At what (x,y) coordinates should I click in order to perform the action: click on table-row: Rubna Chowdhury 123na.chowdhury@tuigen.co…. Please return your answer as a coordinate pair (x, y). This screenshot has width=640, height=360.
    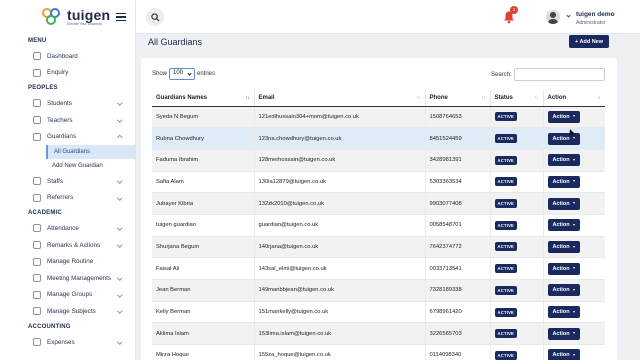
    Looking at the image, I should click on (378, 138).